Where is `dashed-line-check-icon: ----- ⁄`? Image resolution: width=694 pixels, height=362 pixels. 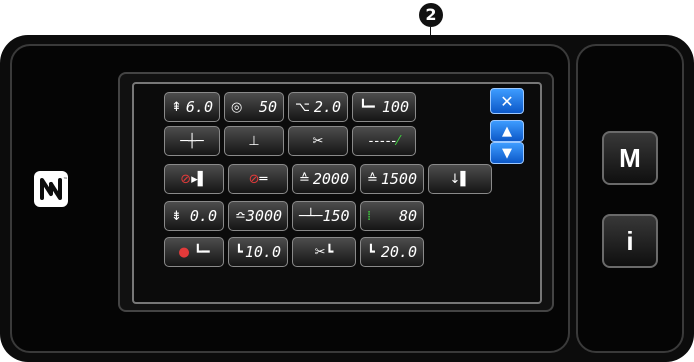
dashed-line-check-icon: ----- ⁄ is located at coordinates (384, 141).